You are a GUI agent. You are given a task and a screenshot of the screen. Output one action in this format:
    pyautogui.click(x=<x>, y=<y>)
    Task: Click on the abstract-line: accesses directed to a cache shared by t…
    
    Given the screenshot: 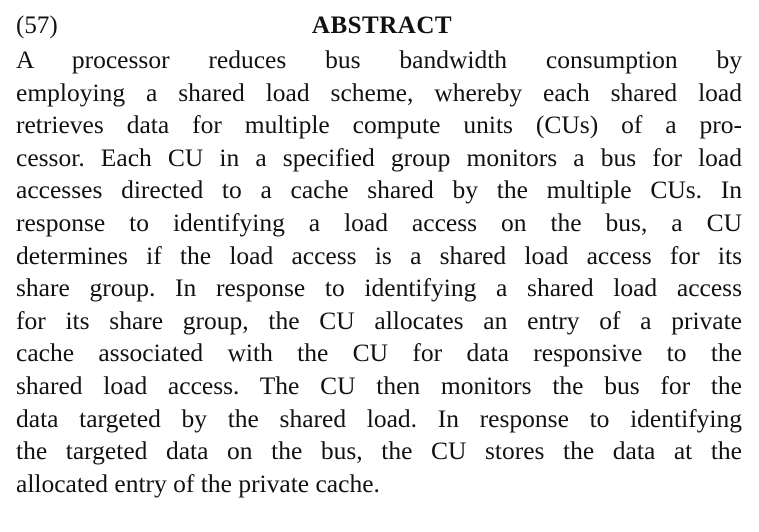 What is the action you would take?
    pyautogui.click(x=379, y=190)
    